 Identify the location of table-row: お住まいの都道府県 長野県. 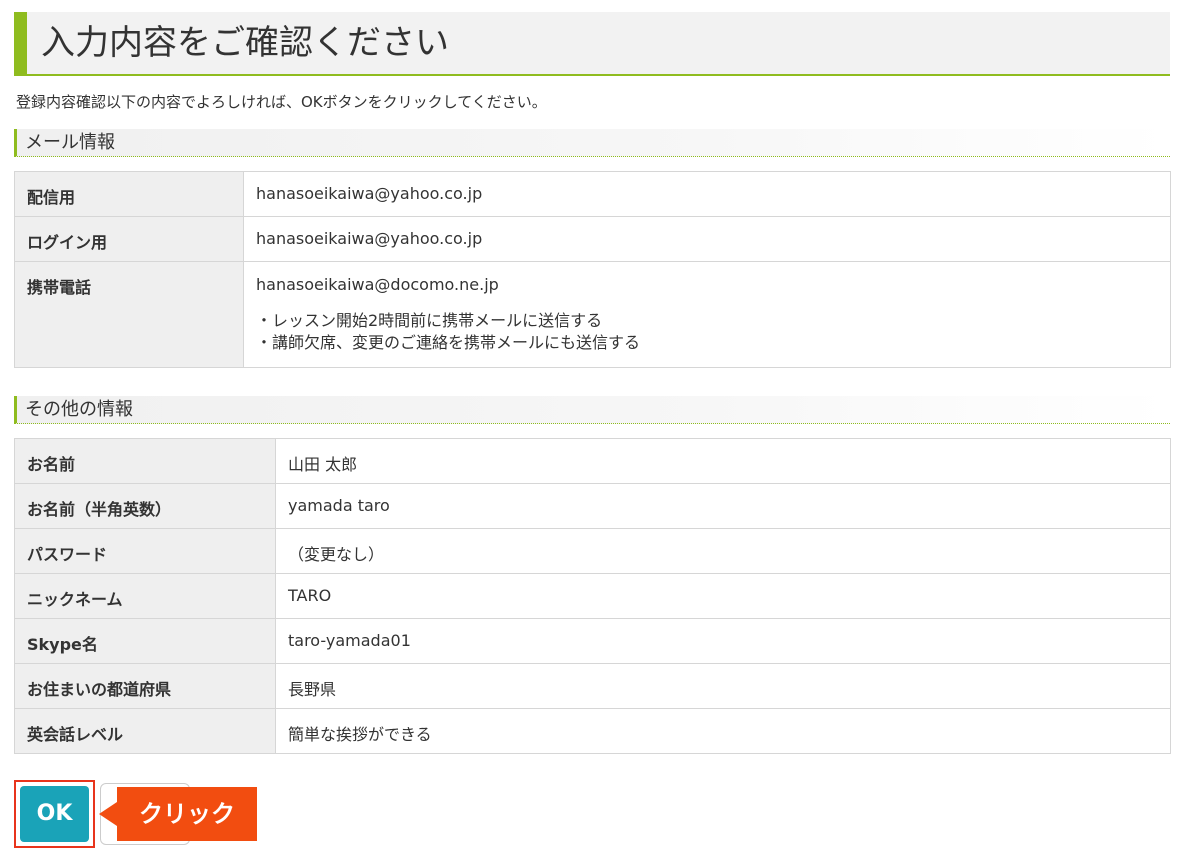
(592, 686).